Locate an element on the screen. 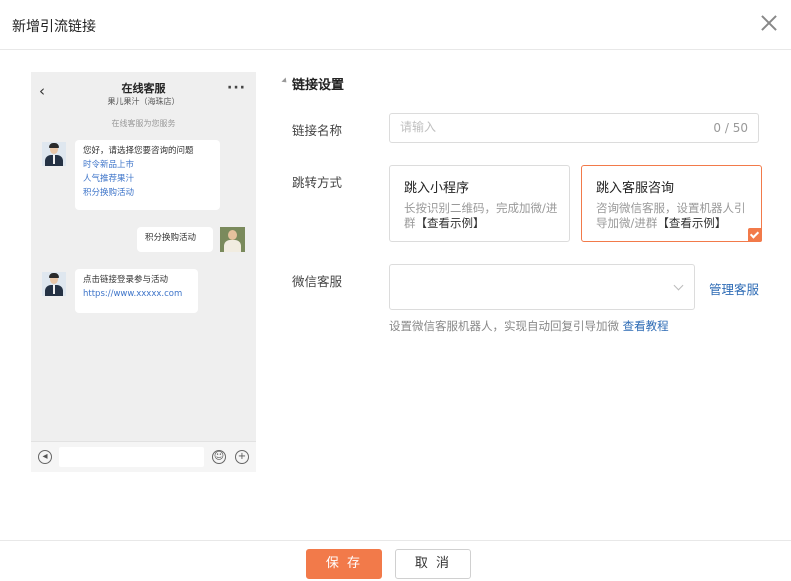 This screenshot has width=791, height=581. reply-link: https://www.xxxxx.com is located at coordinates (133, 294).